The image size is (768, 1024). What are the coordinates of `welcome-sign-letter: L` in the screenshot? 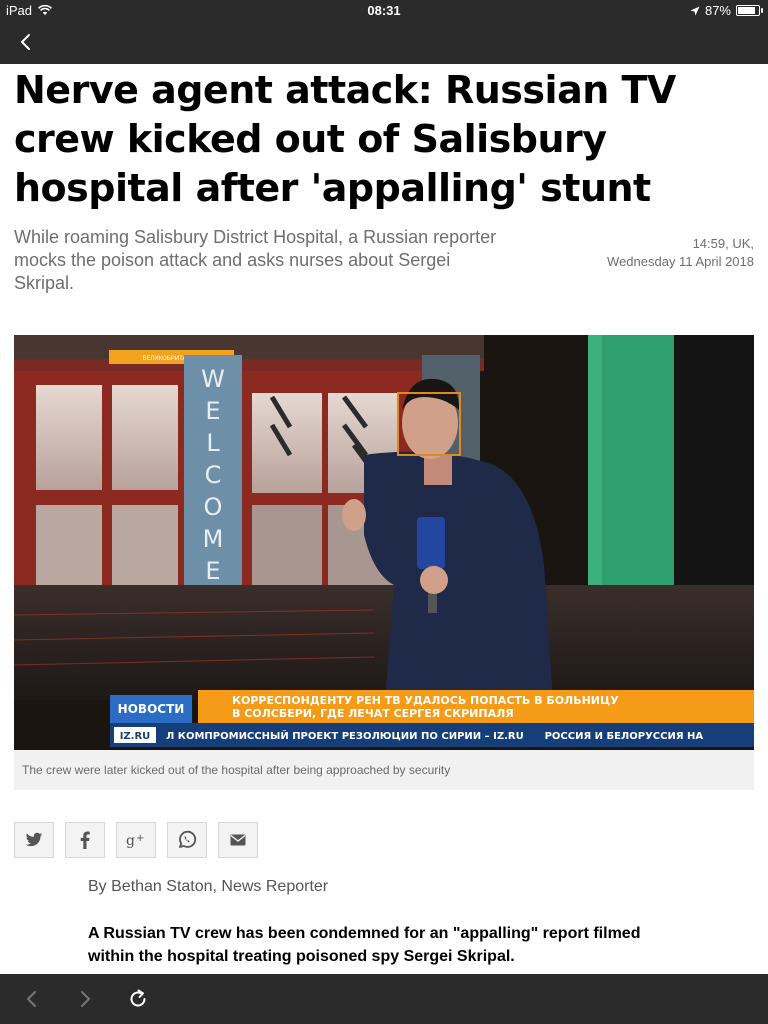 It's located at (213, 443).